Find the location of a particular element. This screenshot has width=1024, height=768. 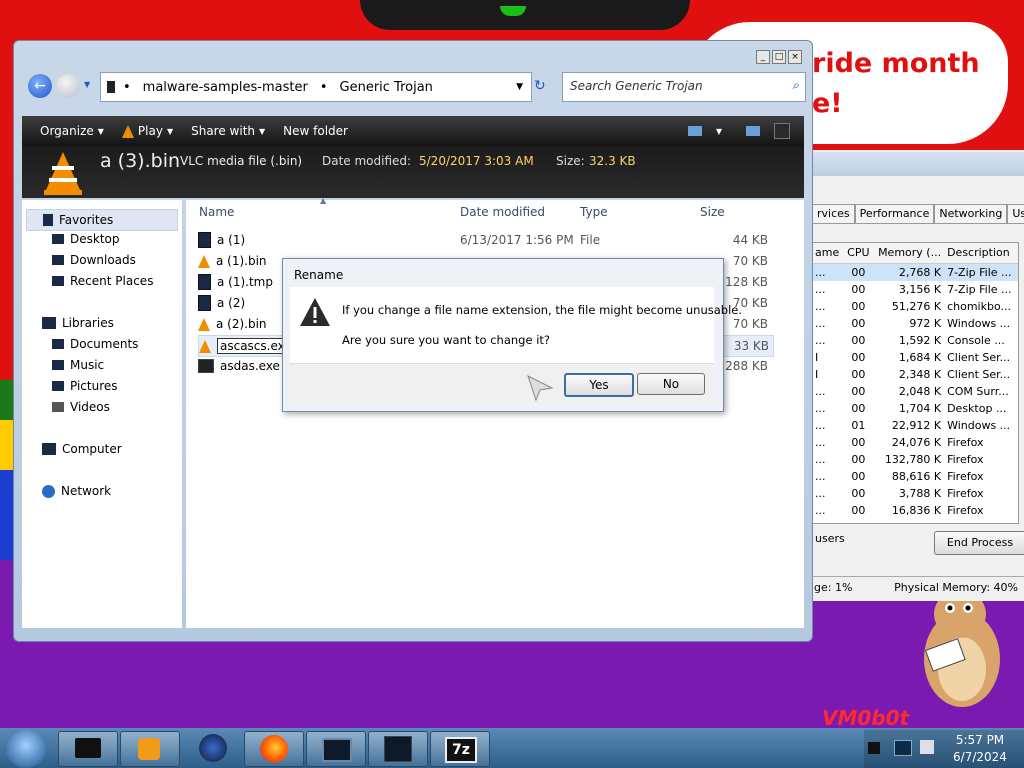

breadcrumb-item-malware-samples-master: malware-samples-master is located at coordinates (225, 87).